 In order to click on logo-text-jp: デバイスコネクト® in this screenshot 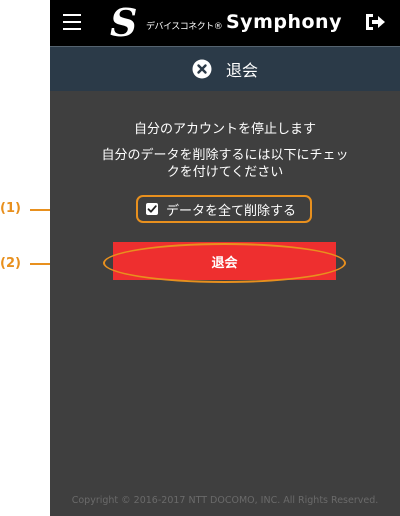, I will do `click(184, 27)`.